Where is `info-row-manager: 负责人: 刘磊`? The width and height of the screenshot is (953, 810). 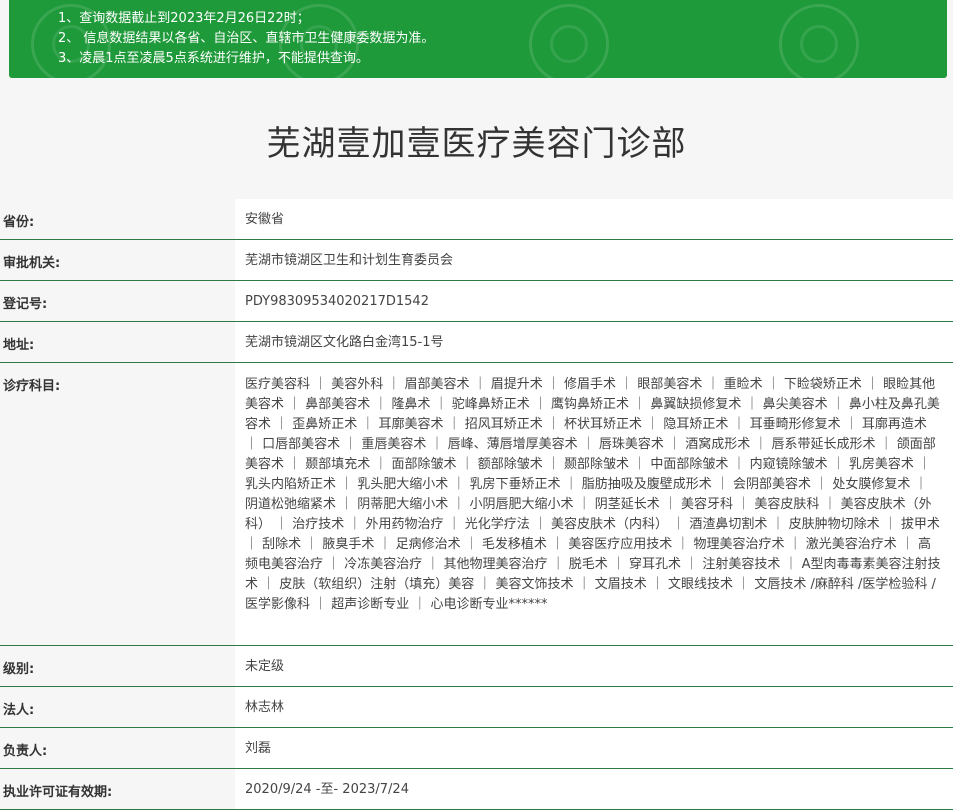 info-row-manager: 负责人: 刘磊 is located at coordinates (476, 748).